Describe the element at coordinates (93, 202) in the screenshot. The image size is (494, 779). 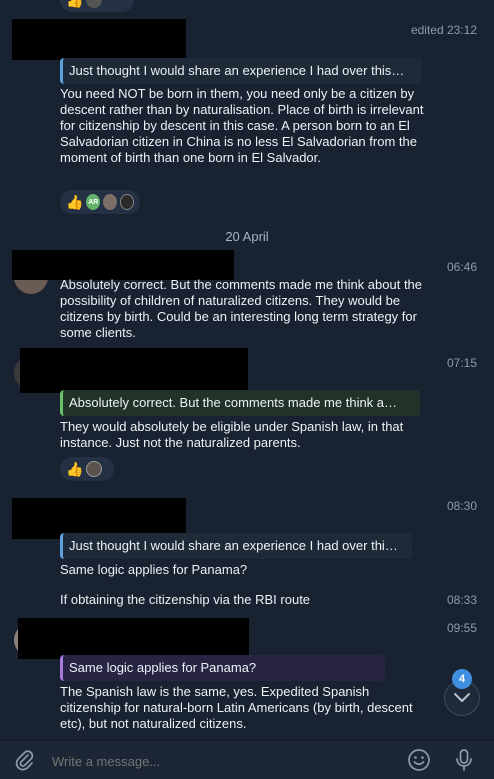
I see `reaction-avatar: AR` at that location.